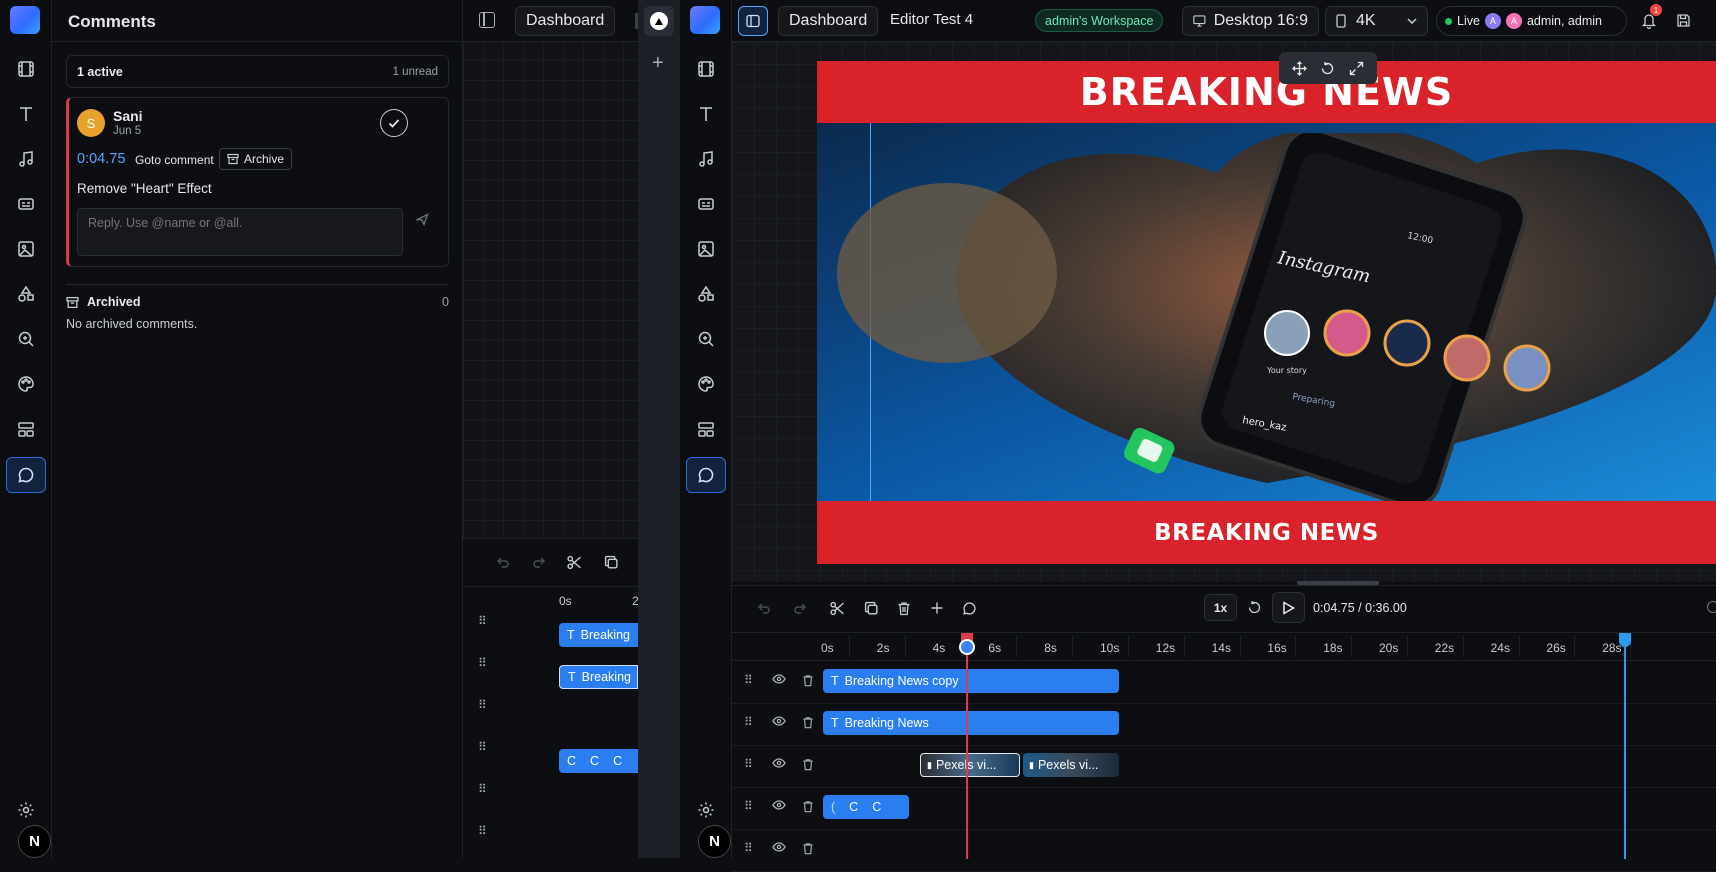  What do you see at coordinates (1327, 68) in the screenshot?
I see `rotate-icon` at bounding box center [1327, 68].